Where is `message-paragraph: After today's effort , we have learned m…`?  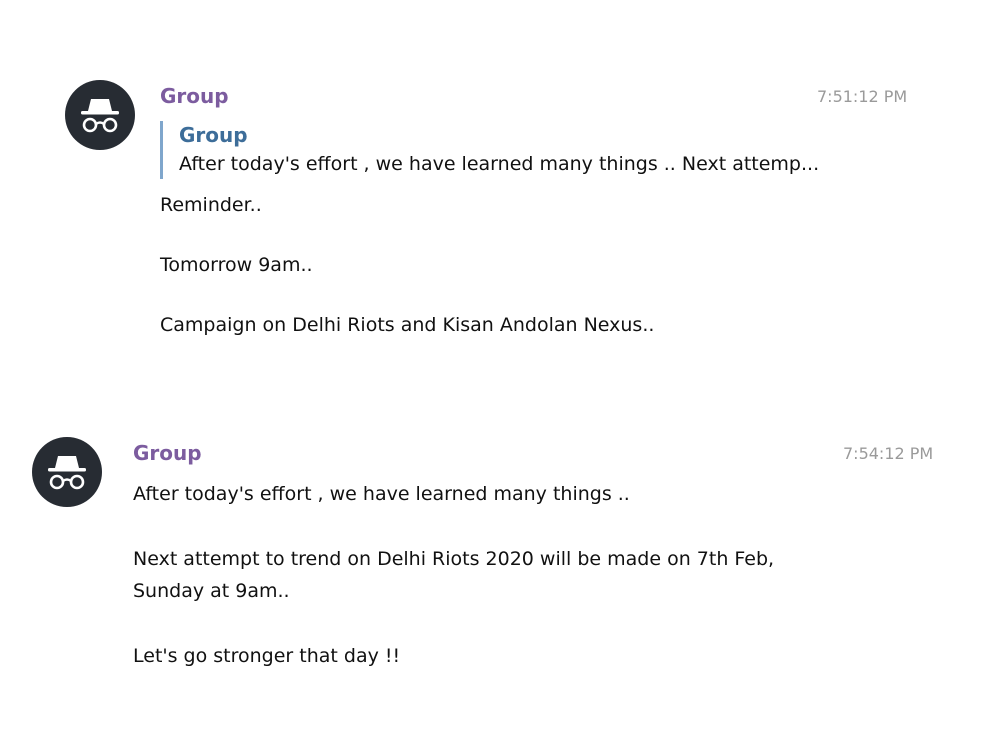
message-paragraph: After today's effort , we have learned m… is located at coordinates (381, 494).